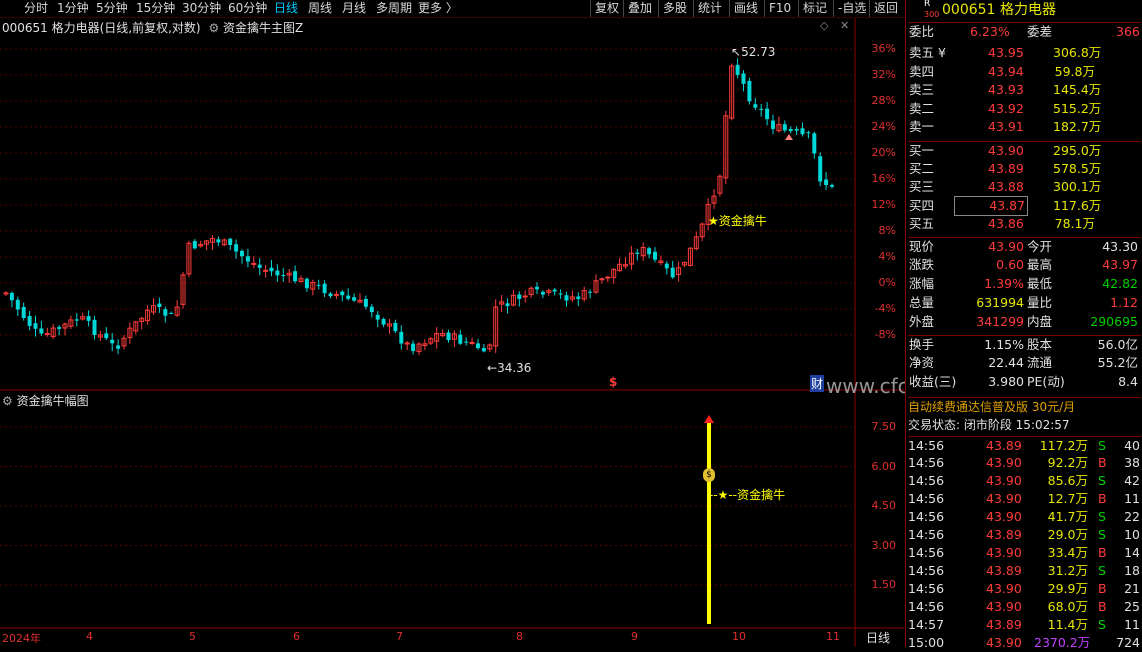 The height and width of the screenshot is (652, 1142). What do you see at coordinates (883, 204) in the screenshot?
I see `y-tick-label: 12%` at bounding box center [883, 204].